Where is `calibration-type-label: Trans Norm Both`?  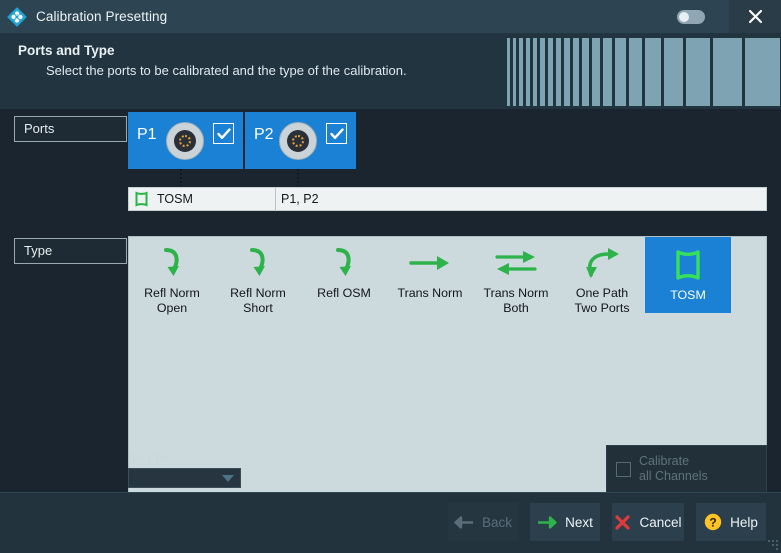
calibration-type-label: Trans Norm Both is located at coordinates (516, 300).